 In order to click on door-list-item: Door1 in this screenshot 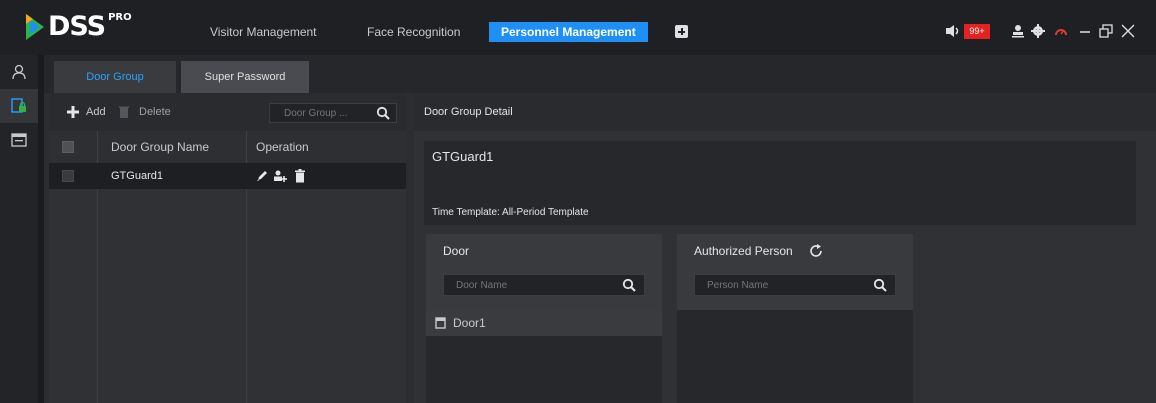, I will do `click(544, 323)`.